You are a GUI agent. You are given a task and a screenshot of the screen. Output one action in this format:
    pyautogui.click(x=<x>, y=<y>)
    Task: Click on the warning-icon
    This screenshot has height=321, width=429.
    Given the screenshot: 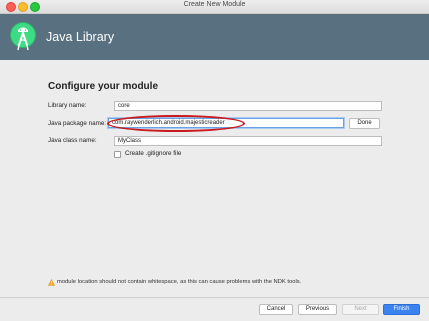 What is the action you would take?
    pyautogui.click(x=51, y=282)
    